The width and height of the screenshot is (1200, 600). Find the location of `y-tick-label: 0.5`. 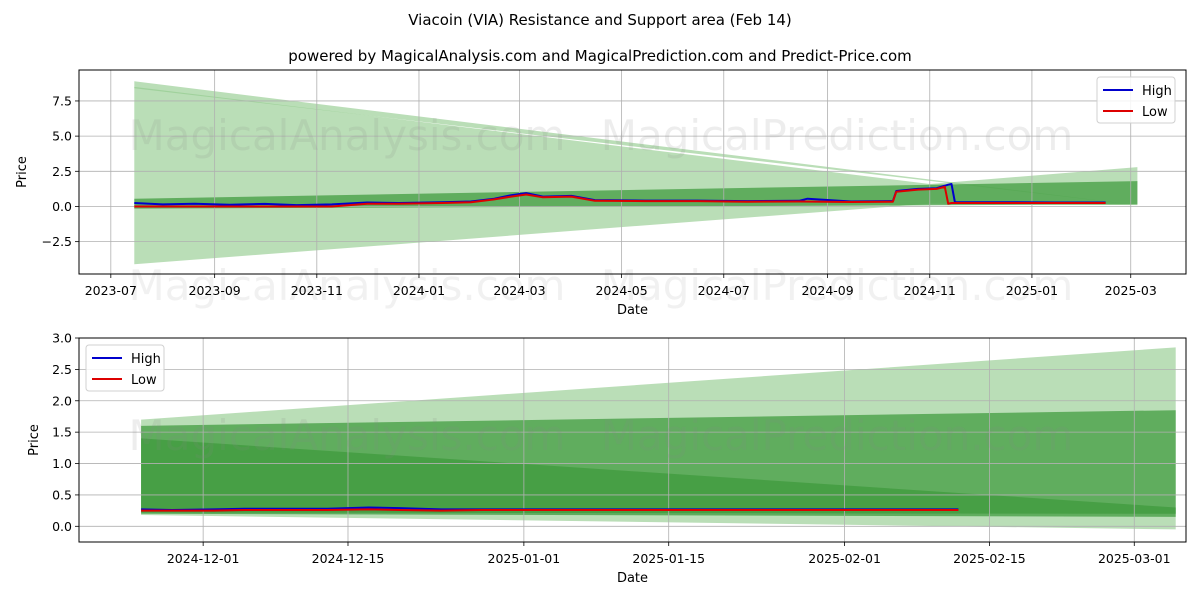

y-tick-label: 0.5 is located at coordinates (62, 494).